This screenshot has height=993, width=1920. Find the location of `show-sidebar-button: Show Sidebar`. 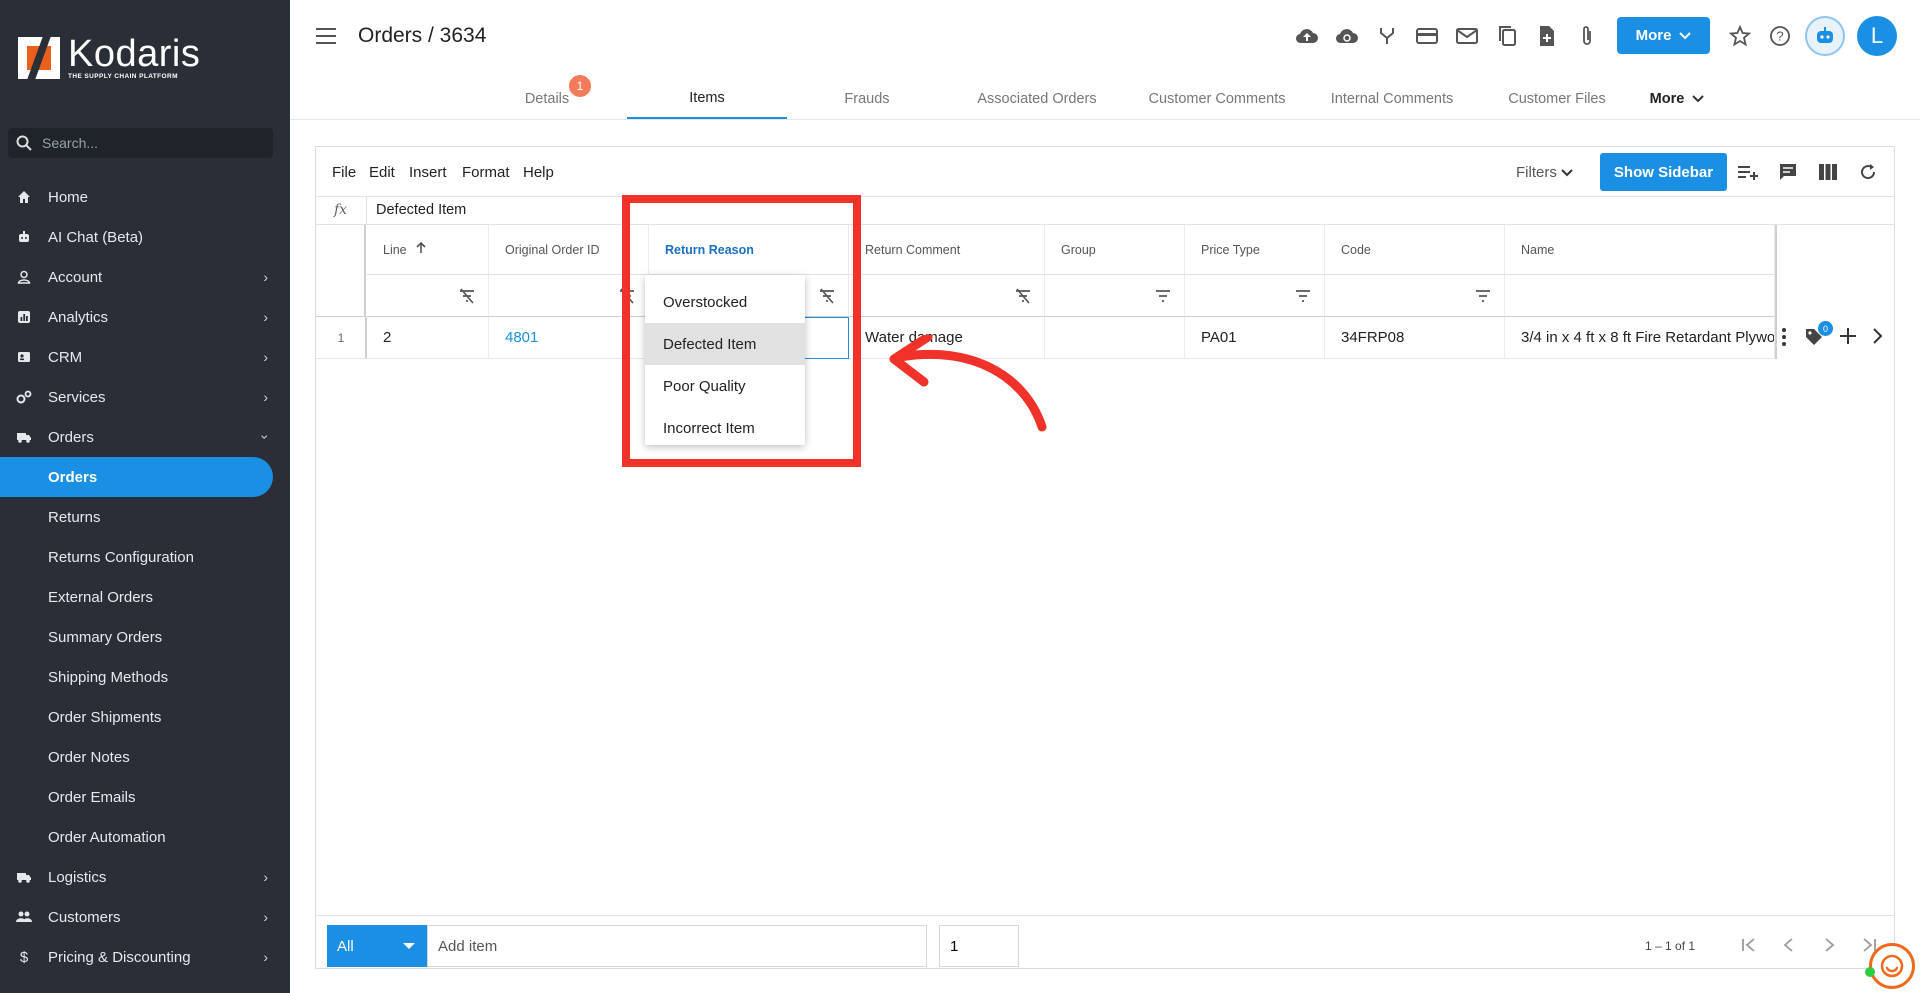

show-sidebar-button: Show Sidebar is located at coordinates (1663, 172).